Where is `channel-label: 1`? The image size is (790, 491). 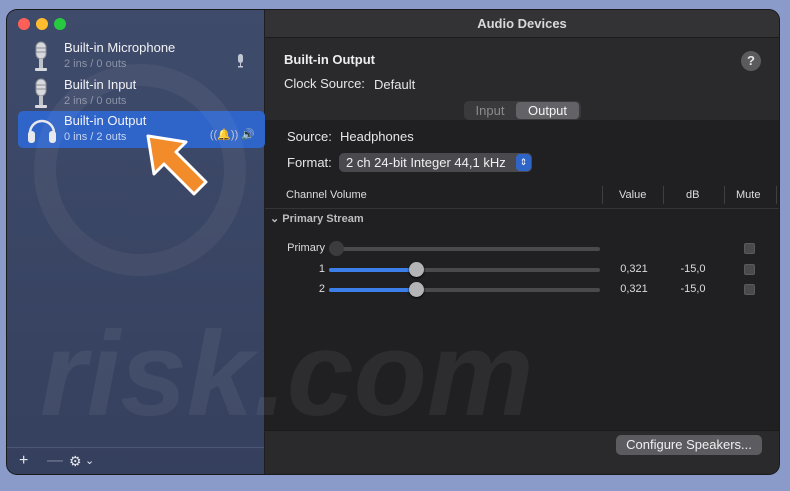 channel-label: 1 is located at coordinates (321, 269).